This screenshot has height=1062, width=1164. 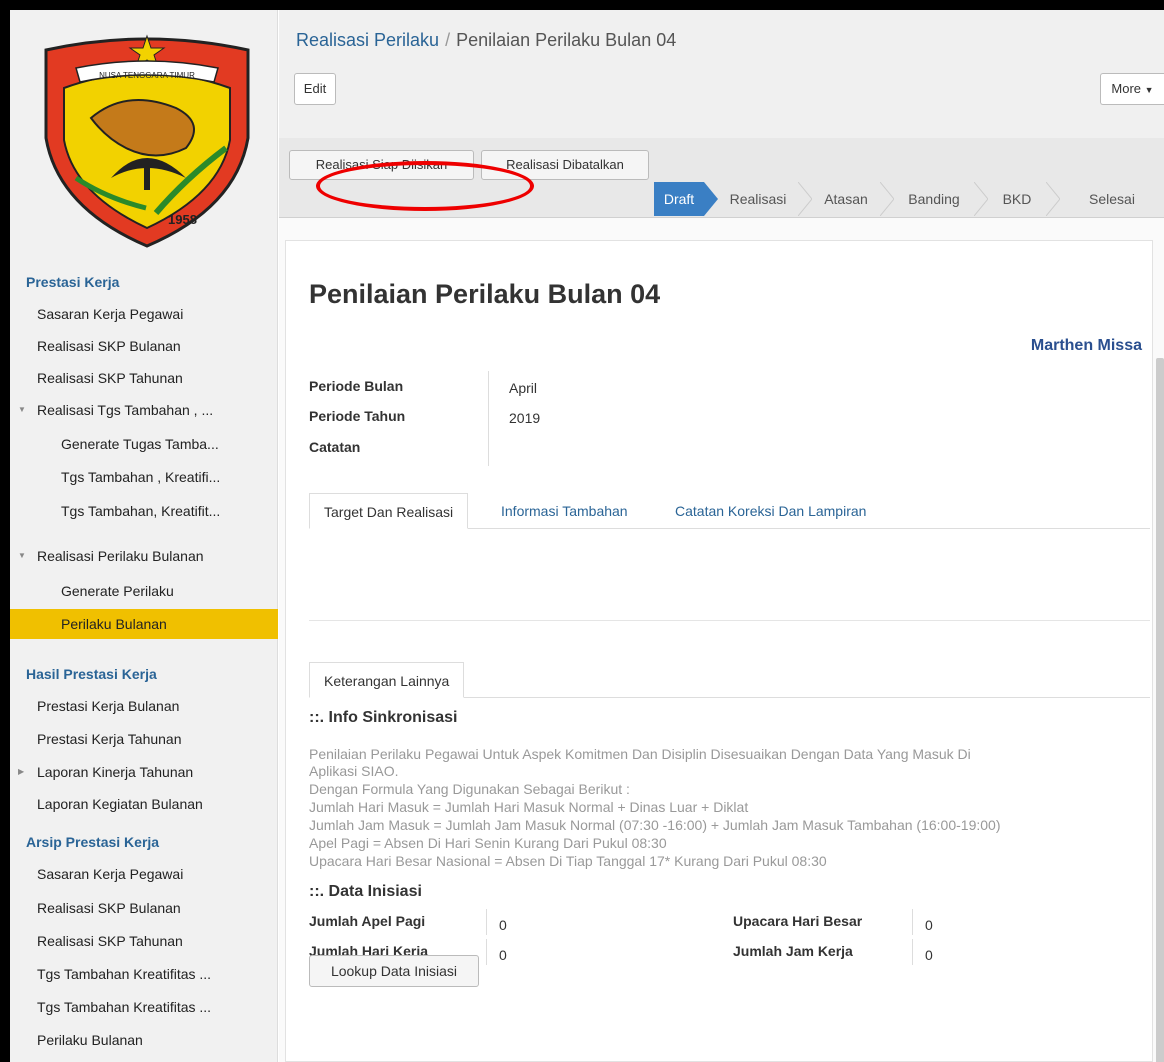 I want to click on sidebar-item-laporan-kinerja-tahunan: ▶ Laporan Kinerja Tahunan, so click(x=144, y=772).